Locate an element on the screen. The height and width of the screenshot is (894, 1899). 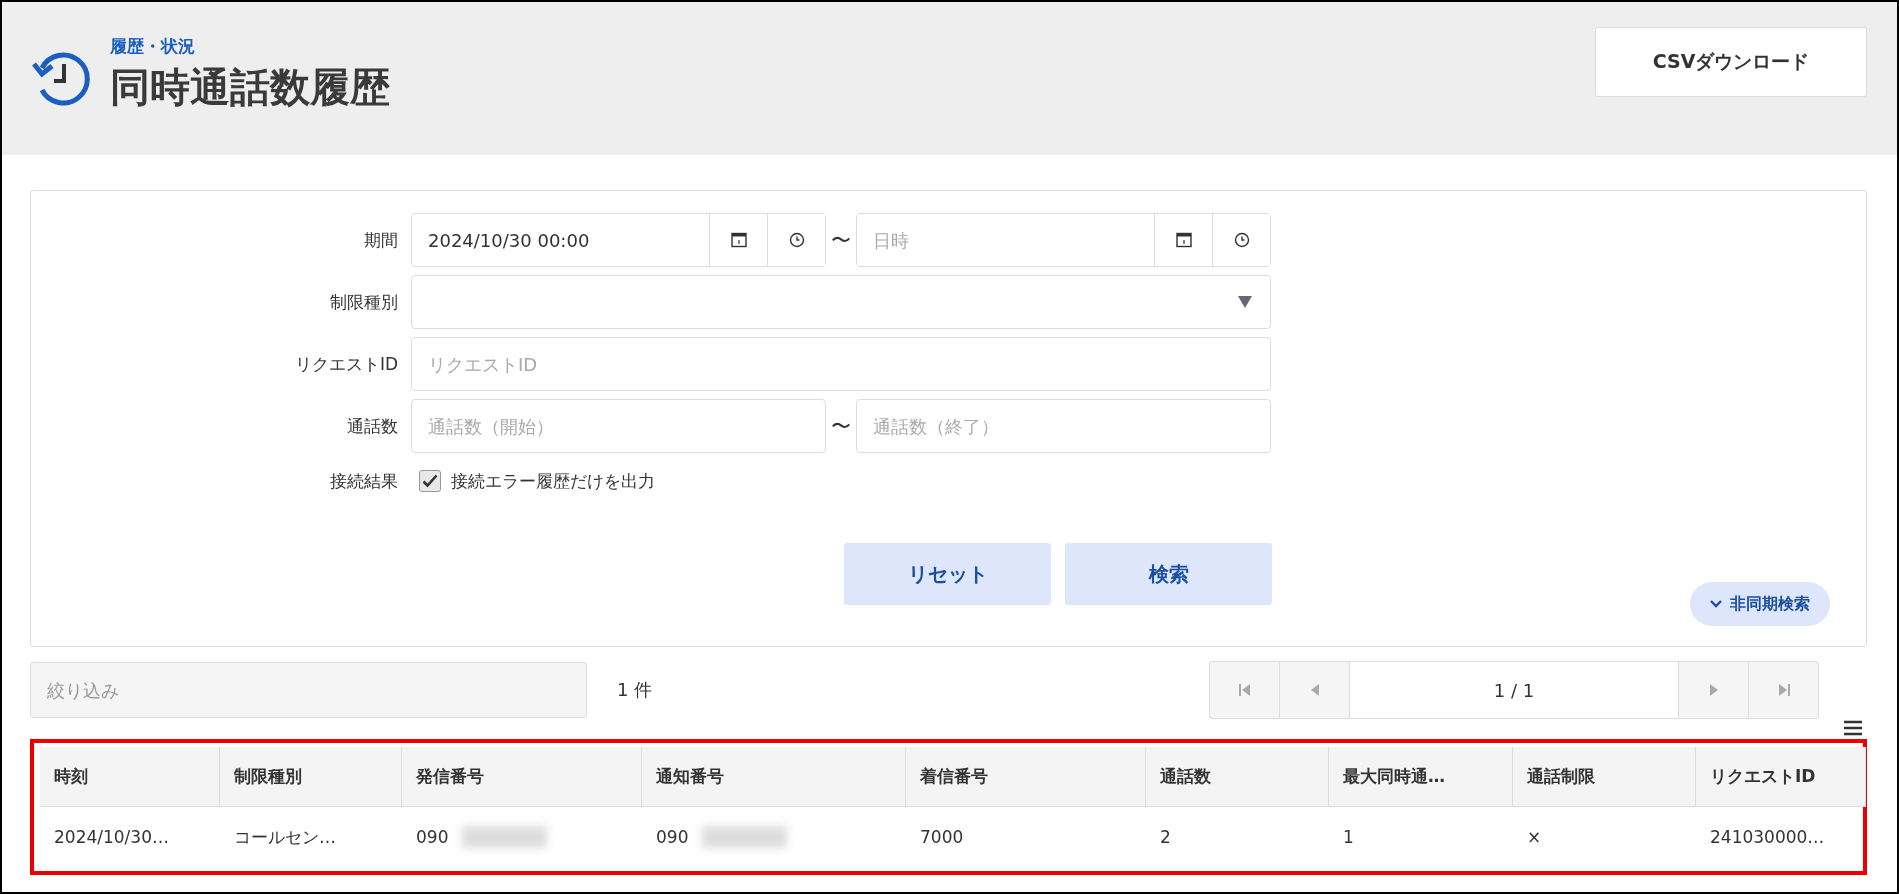
column-header: 発信番号 is located at coordinates (522, 777).